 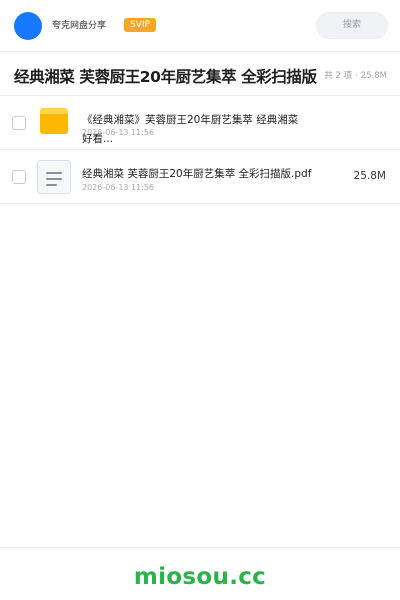 I want to click on username: 夸克网盘分享, so click(x=79, y=26).